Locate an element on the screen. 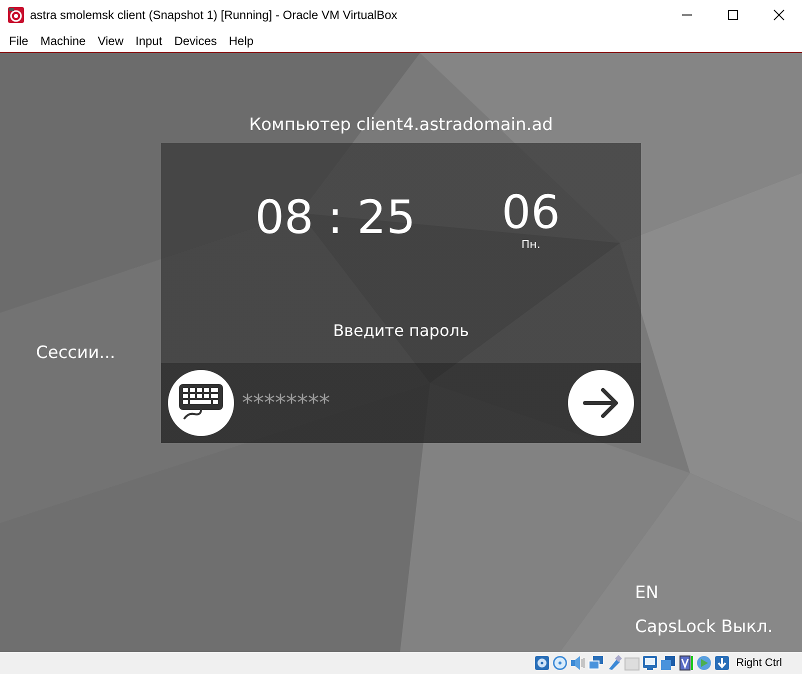 The height and width of the screenshot is (674, 802). menu-item: Devices is located at coordinates (195, 41).